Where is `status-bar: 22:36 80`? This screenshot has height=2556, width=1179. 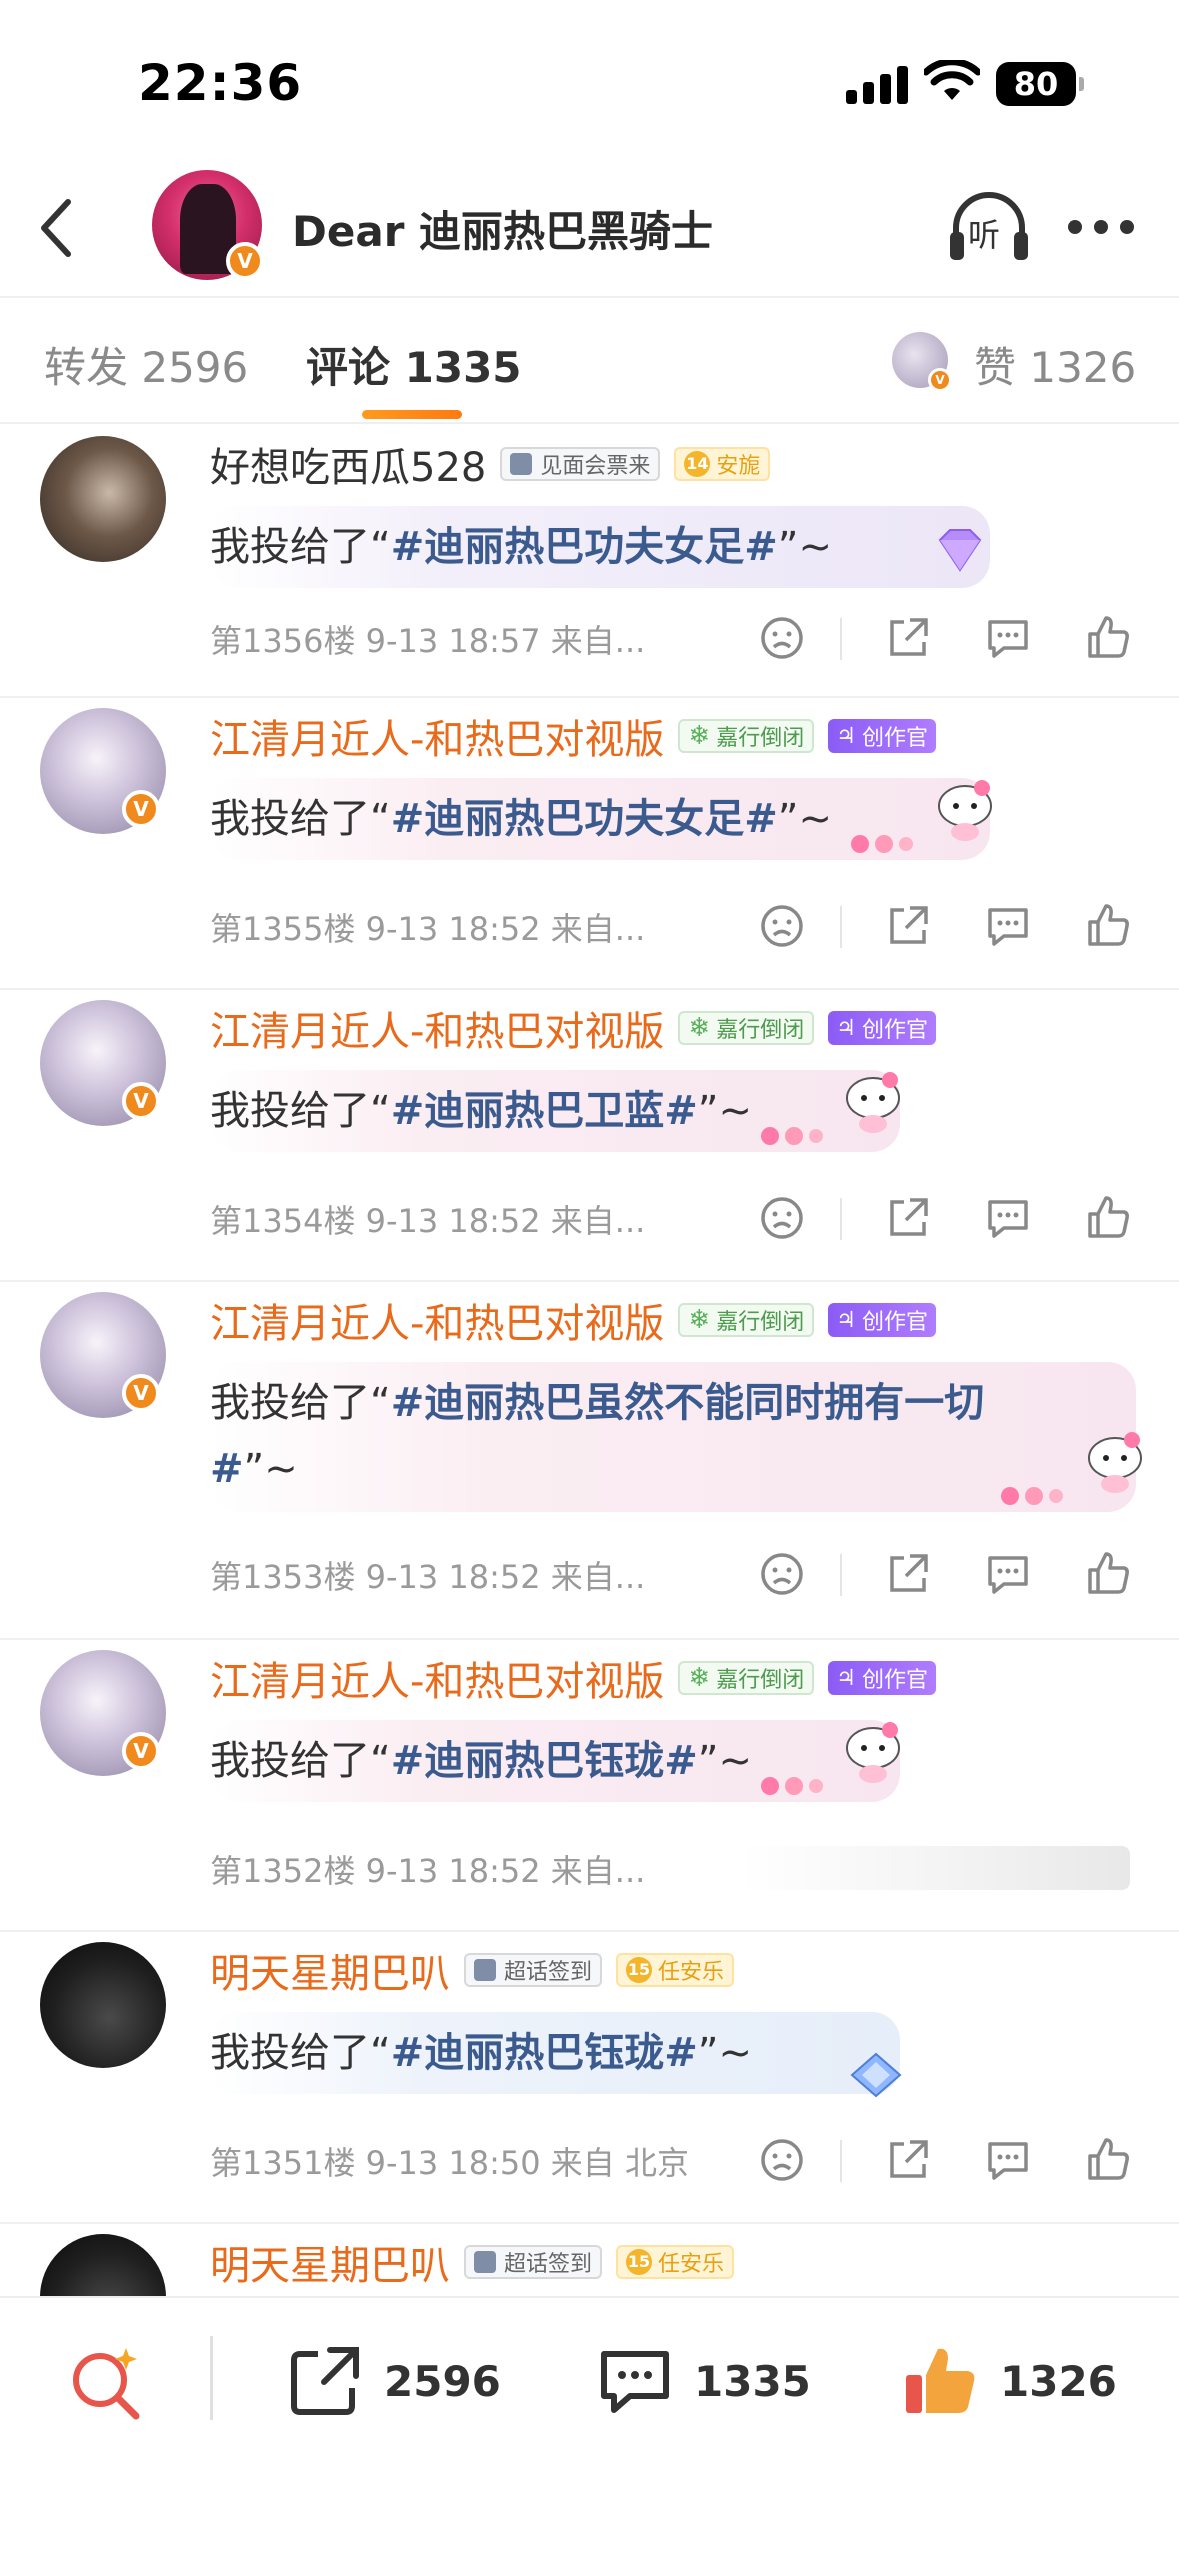
status-bar: 22:36 80 is located at coordinates (589, 80).